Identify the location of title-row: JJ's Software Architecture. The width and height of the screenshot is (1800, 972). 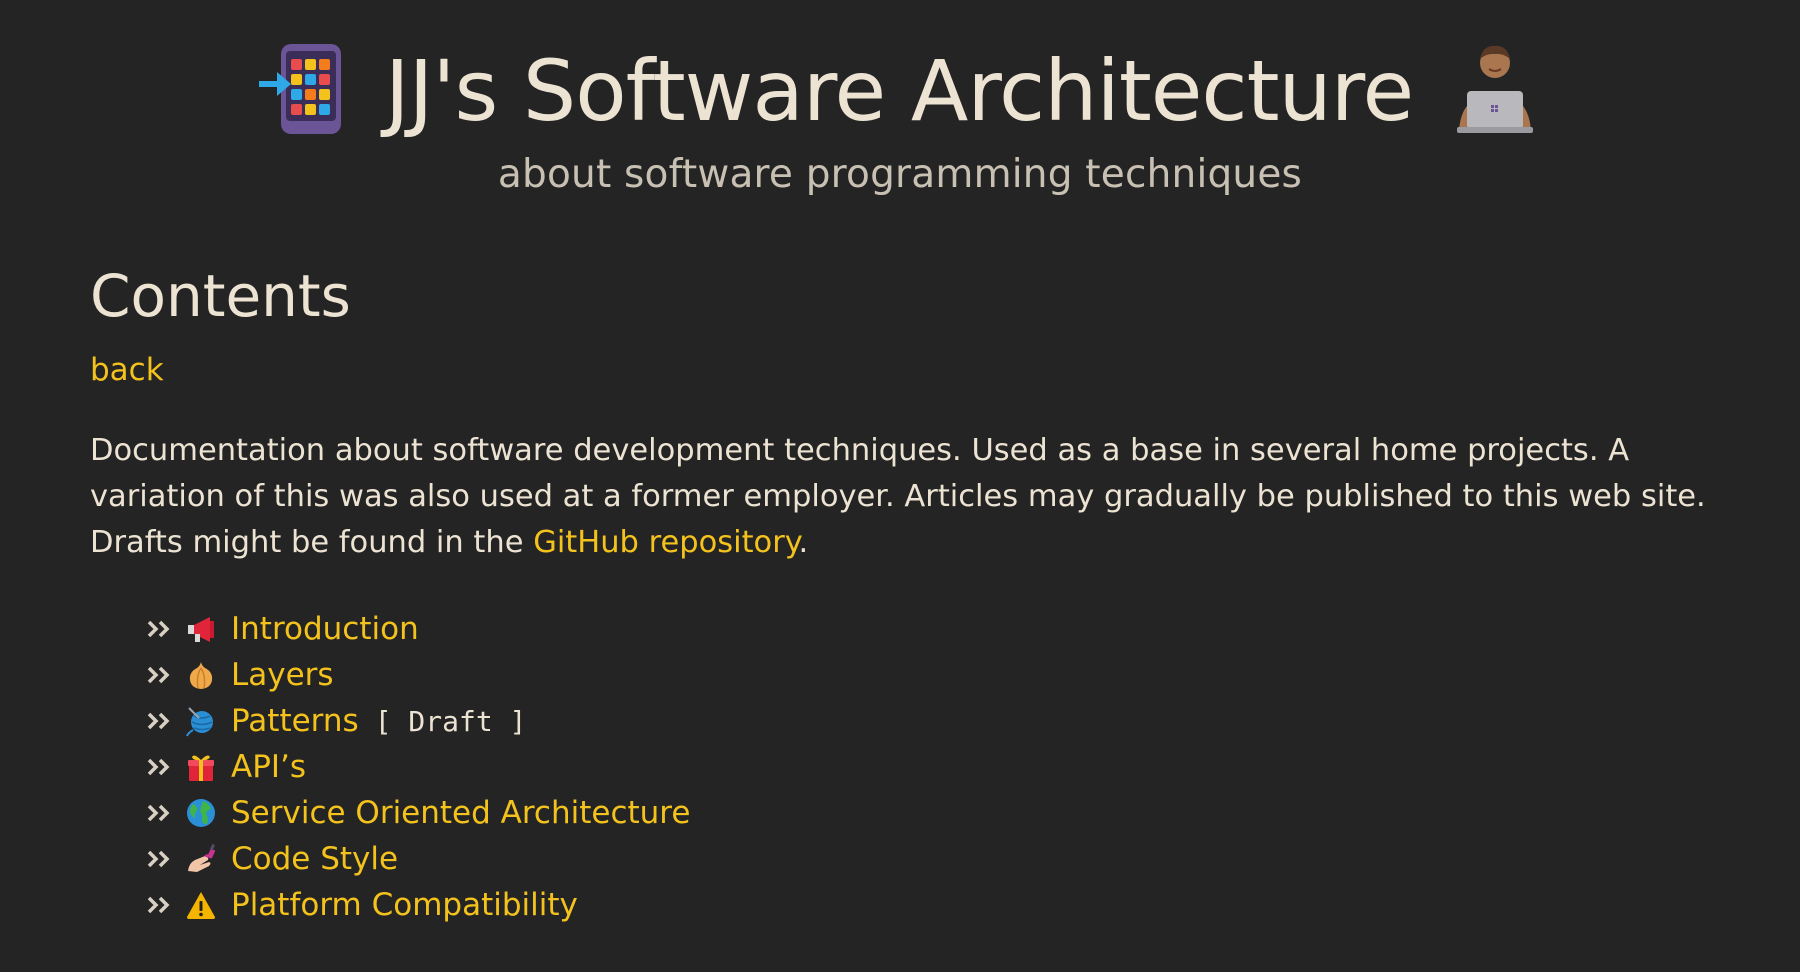
(900, 91).